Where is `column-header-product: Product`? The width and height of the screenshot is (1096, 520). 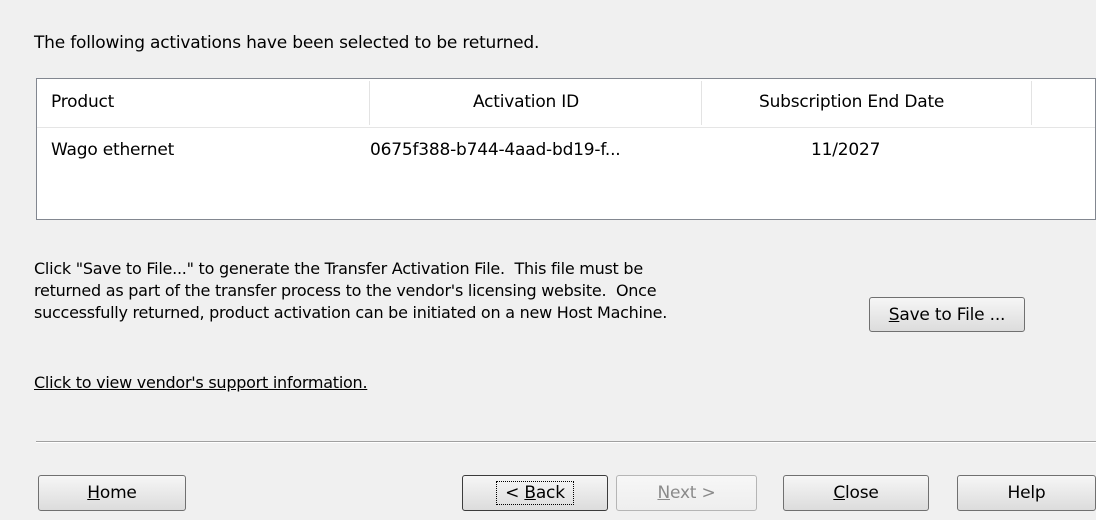 column-header-product: Product is located at coordinates (82, 102).